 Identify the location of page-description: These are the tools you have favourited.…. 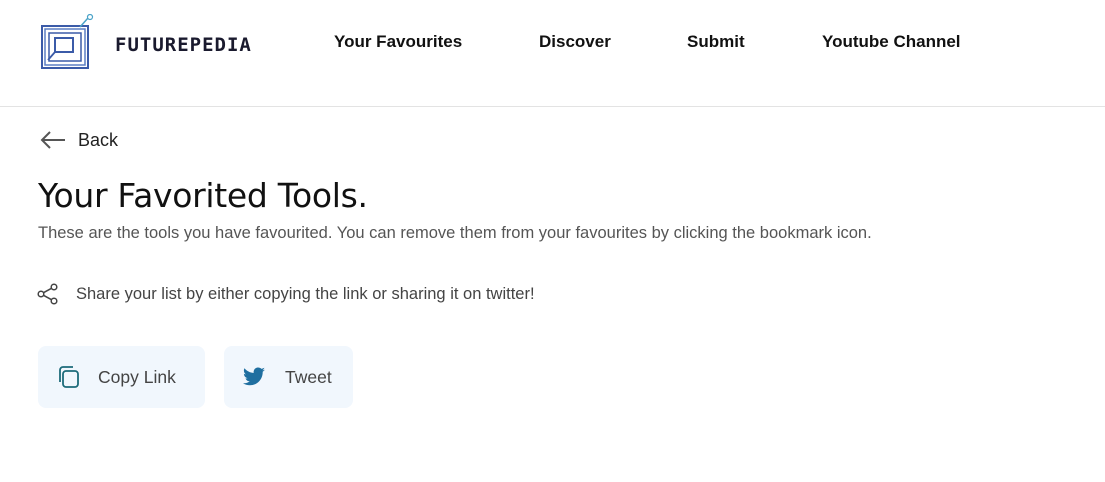
(455, 233).